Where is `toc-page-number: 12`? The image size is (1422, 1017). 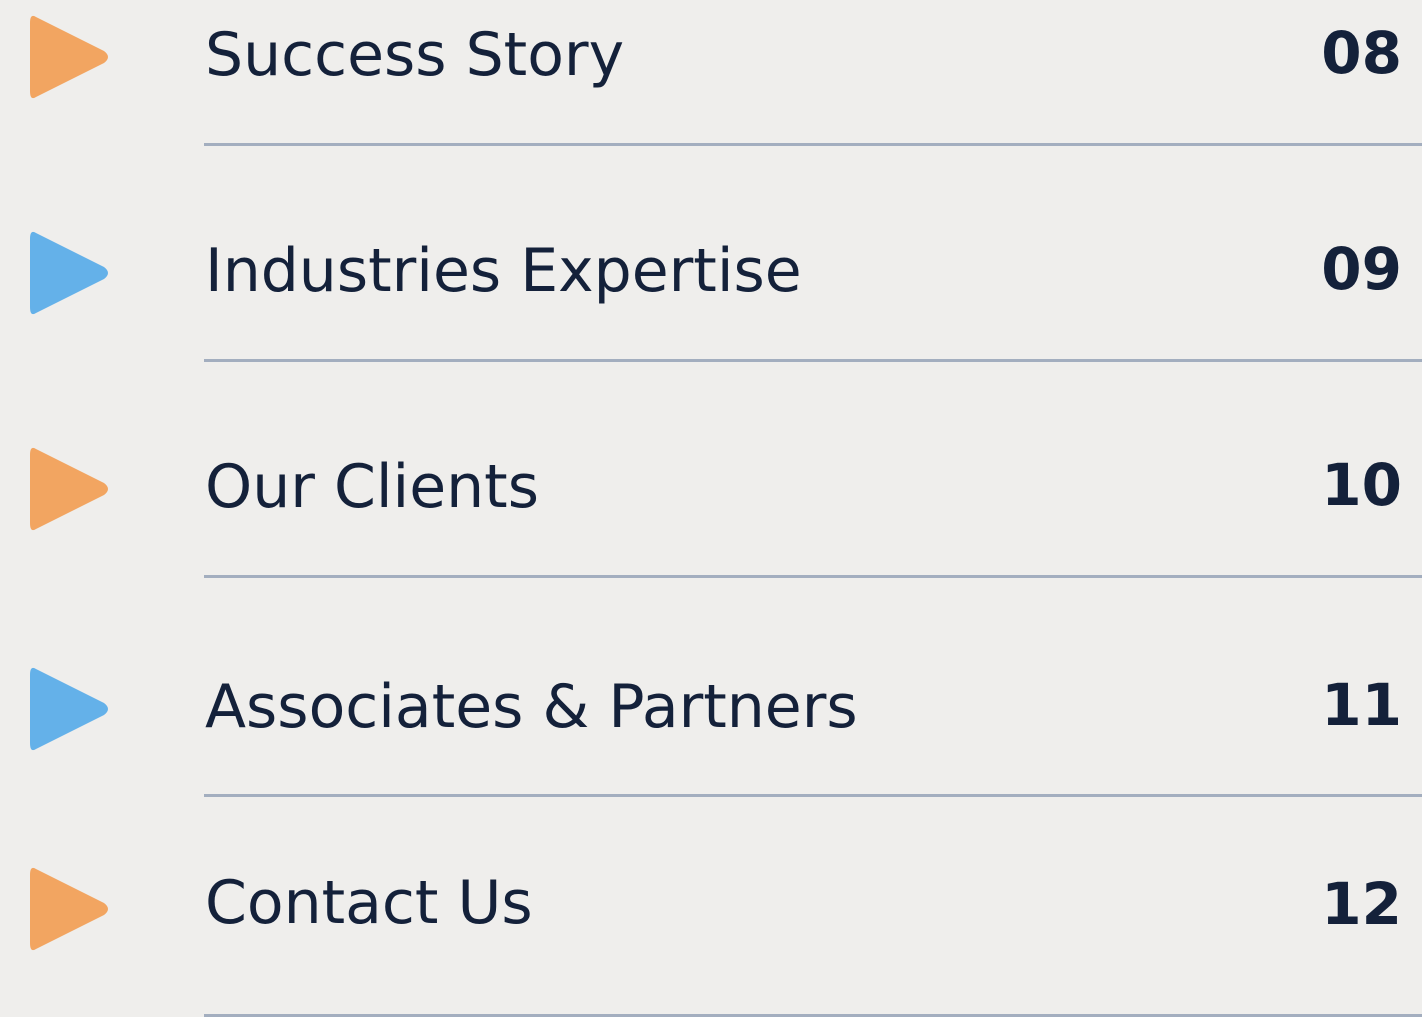 toc-page-number: 12 is located at coordinates (1361, 904).